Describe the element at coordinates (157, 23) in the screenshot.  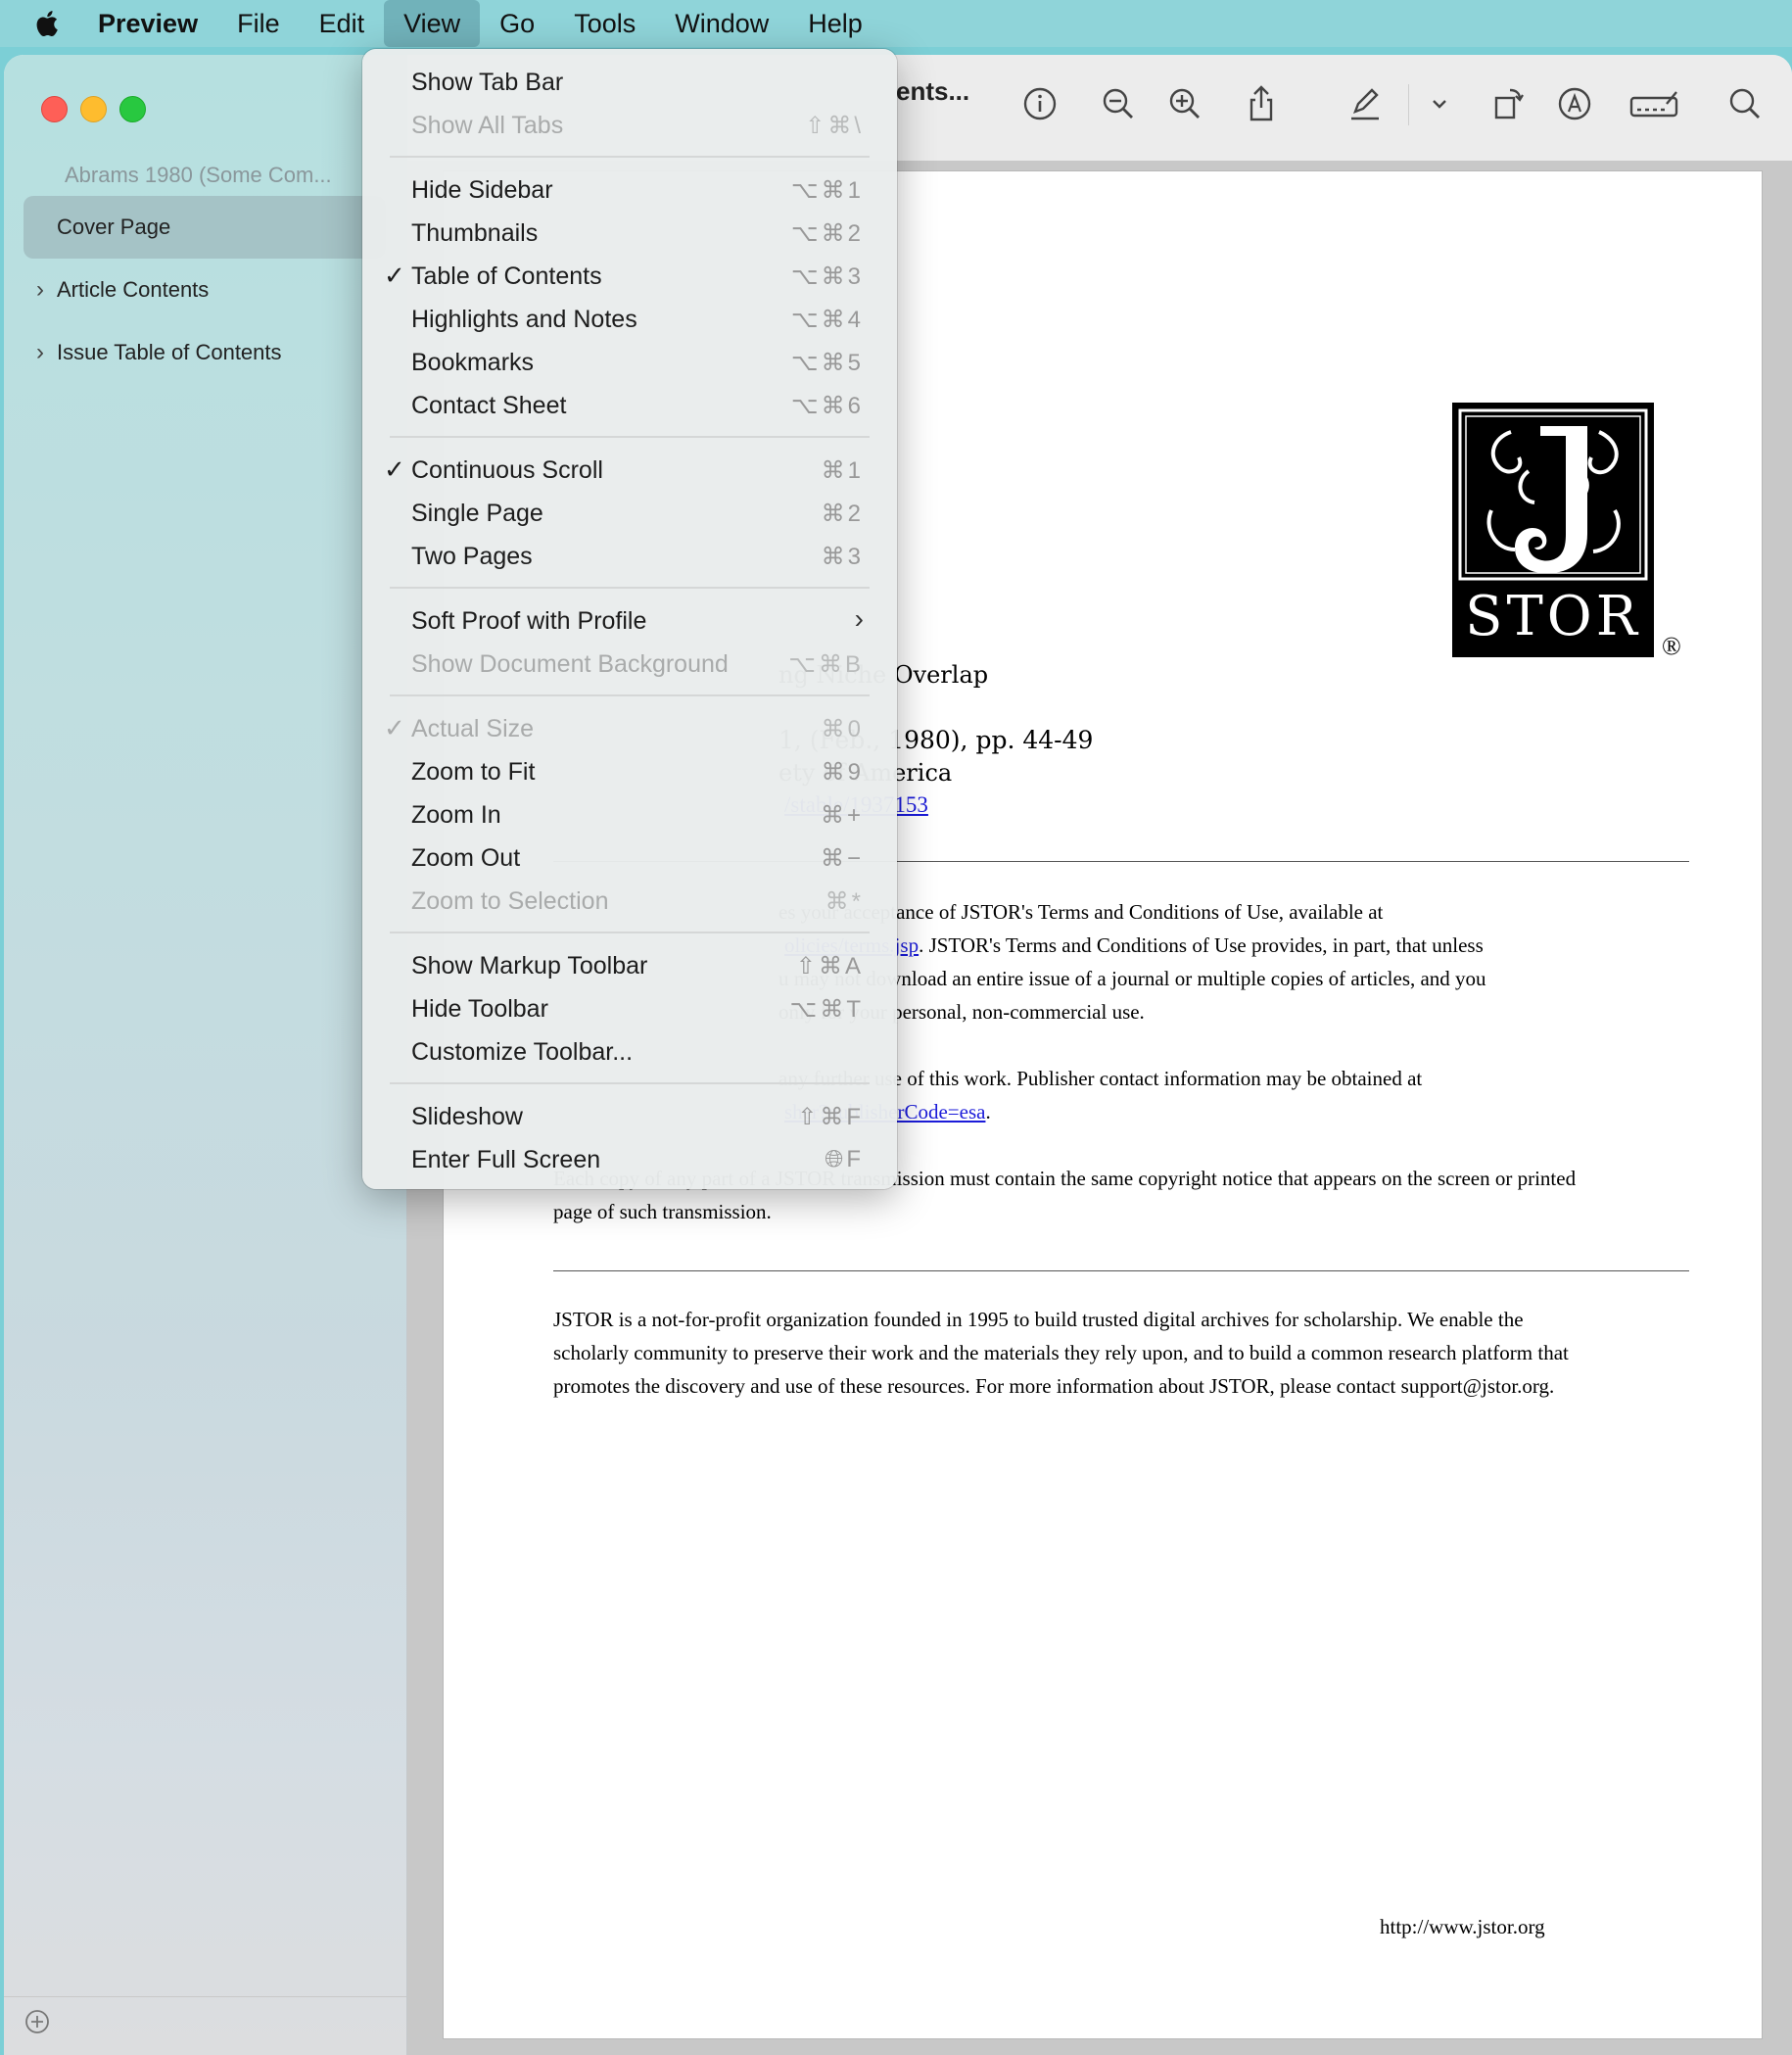
I see `menu-app-preview: Preview` at that location.